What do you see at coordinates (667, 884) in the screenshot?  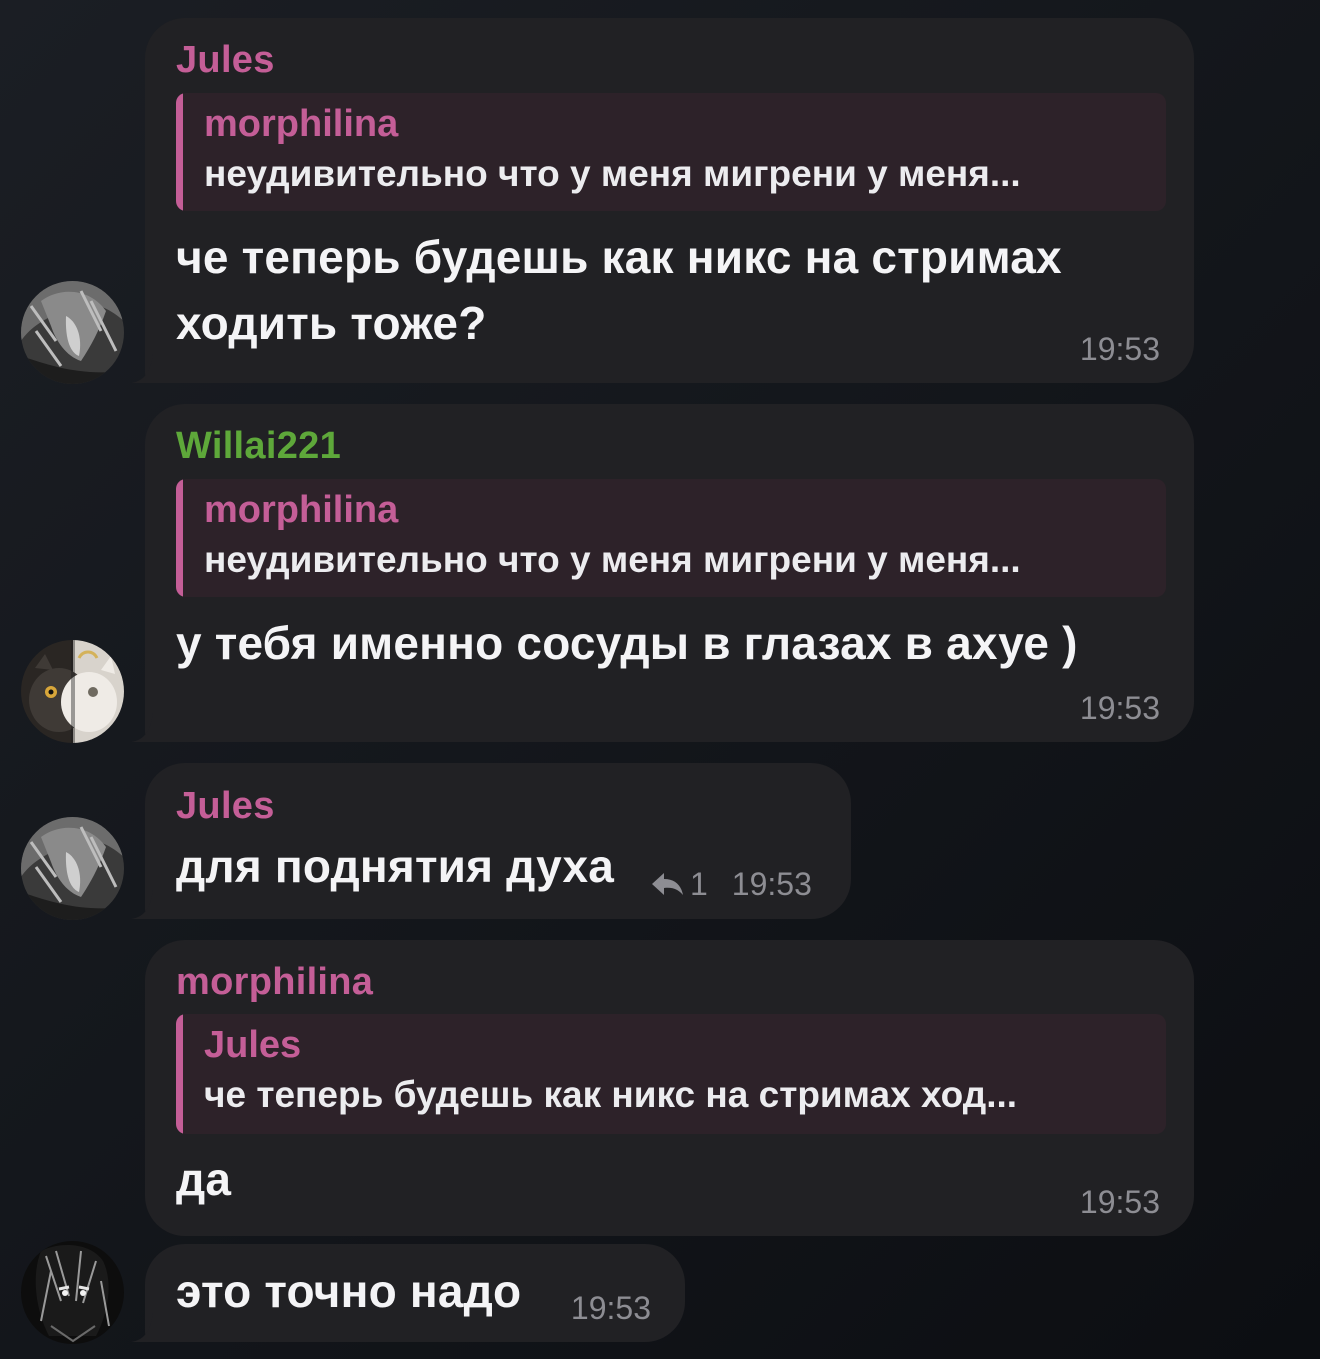 I see `reply-arrow-icon` at bounding box center [667, 884].